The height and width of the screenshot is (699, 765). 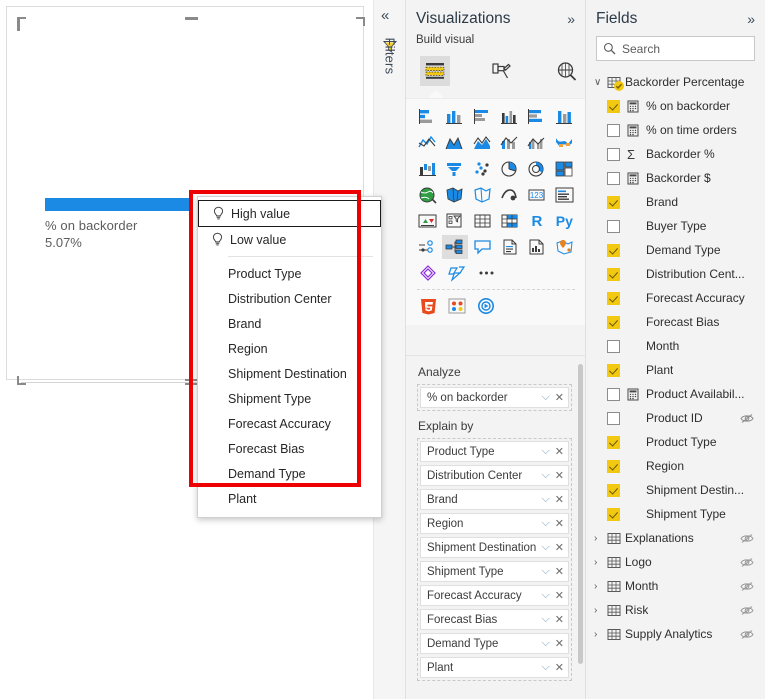 I want to click on field-row: Forecast Bias, so click(x=675, y=322).